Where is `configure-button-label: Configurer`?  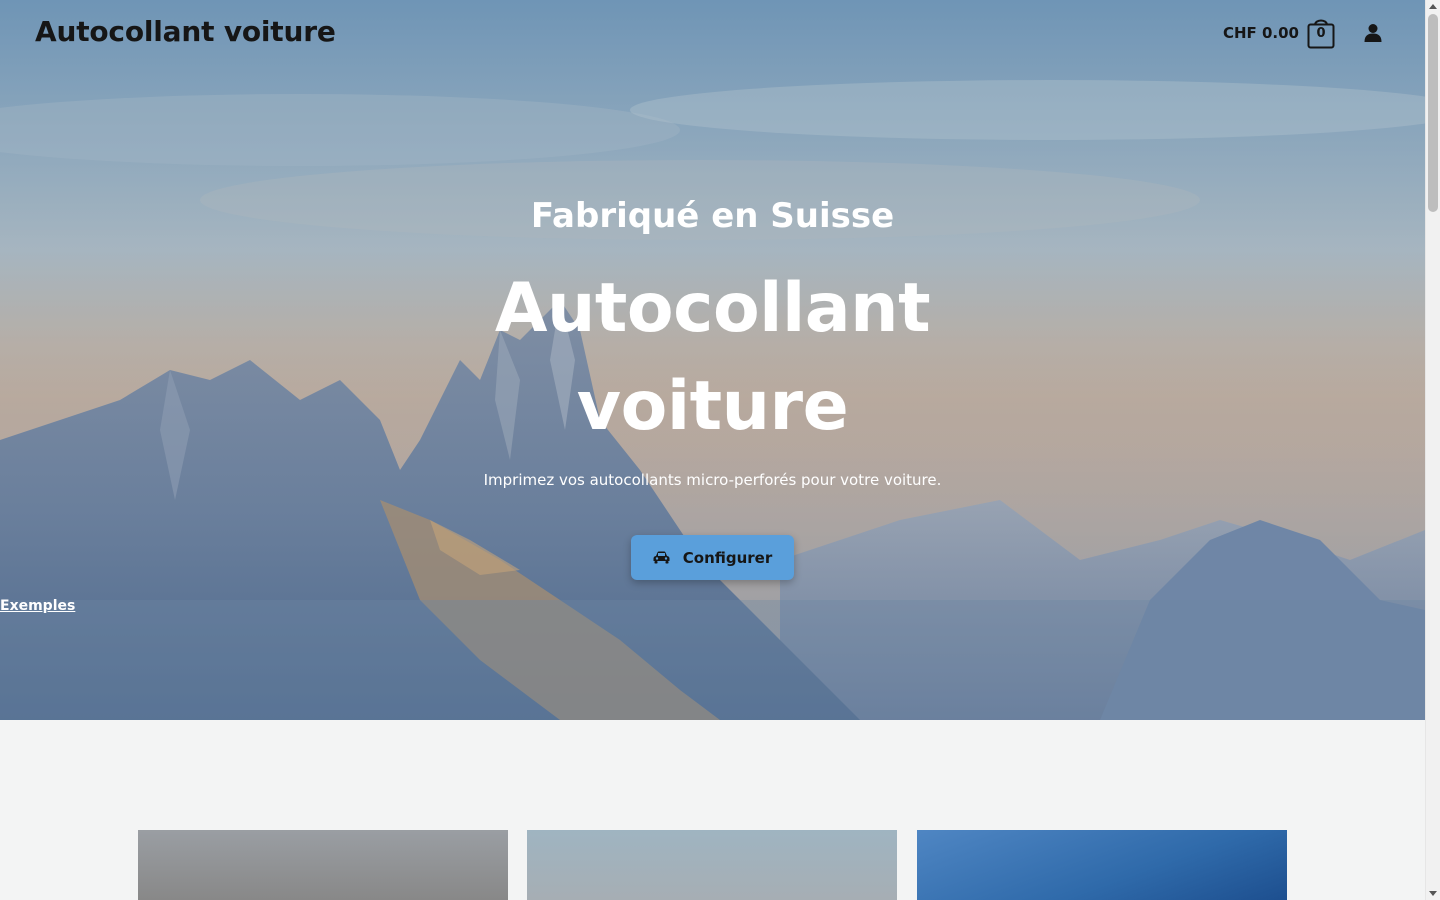 configure-button-label: Configurer is located at coordinates (727, 557).